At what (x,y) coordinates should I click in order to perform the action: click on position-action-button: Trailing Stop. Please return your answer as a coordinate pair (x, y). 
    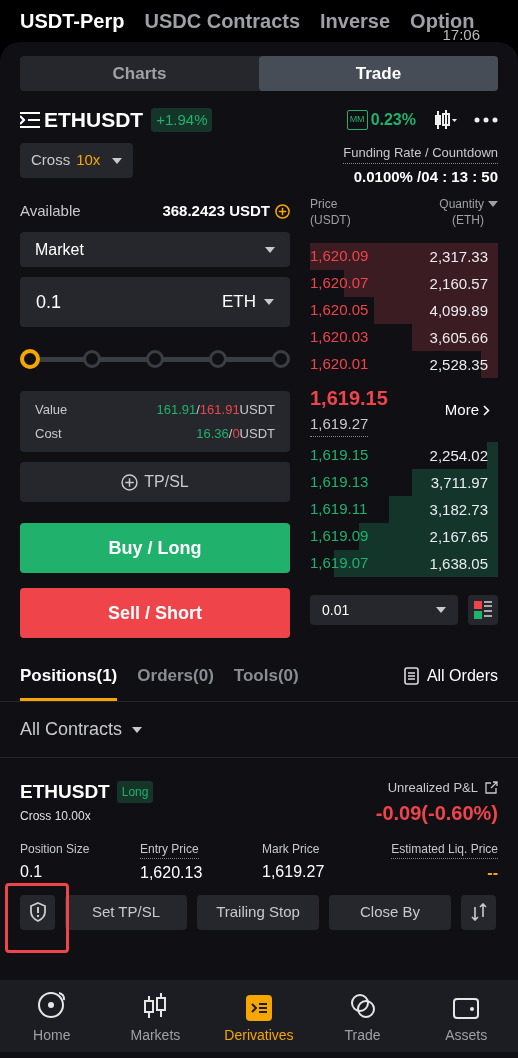
    Looking at the image, I should click on (258, 912).